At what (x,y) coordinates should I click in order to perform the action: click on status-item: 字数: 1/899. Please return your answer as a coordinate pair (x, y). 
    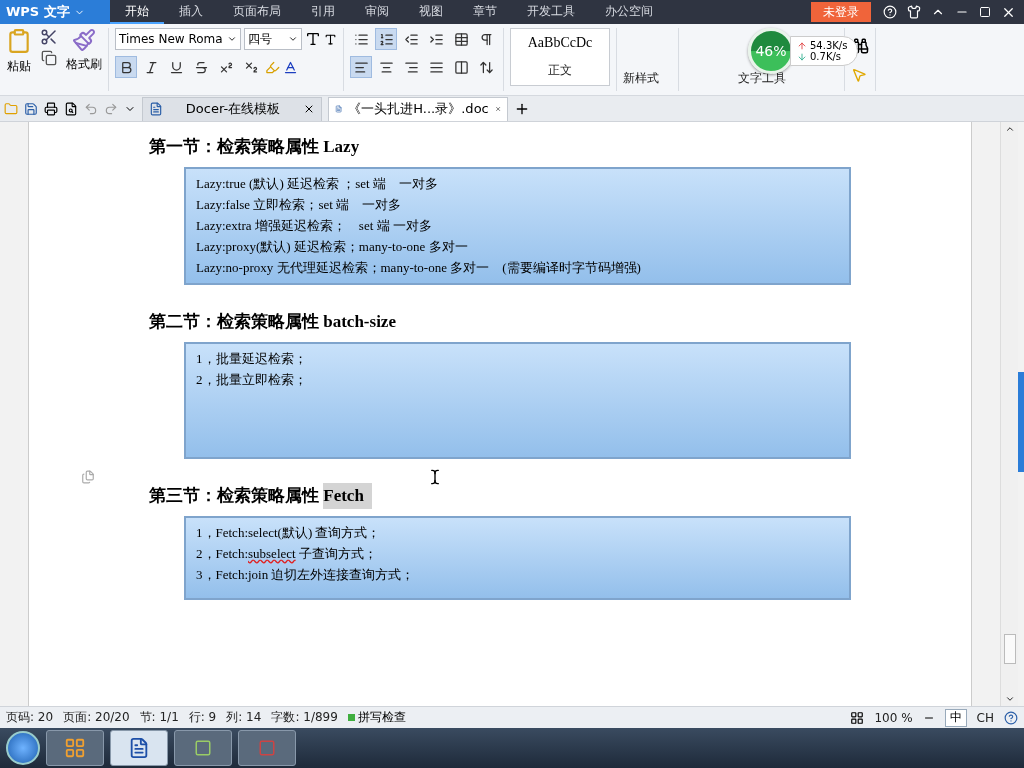
    Looking at the image, I should click on (304, 717).